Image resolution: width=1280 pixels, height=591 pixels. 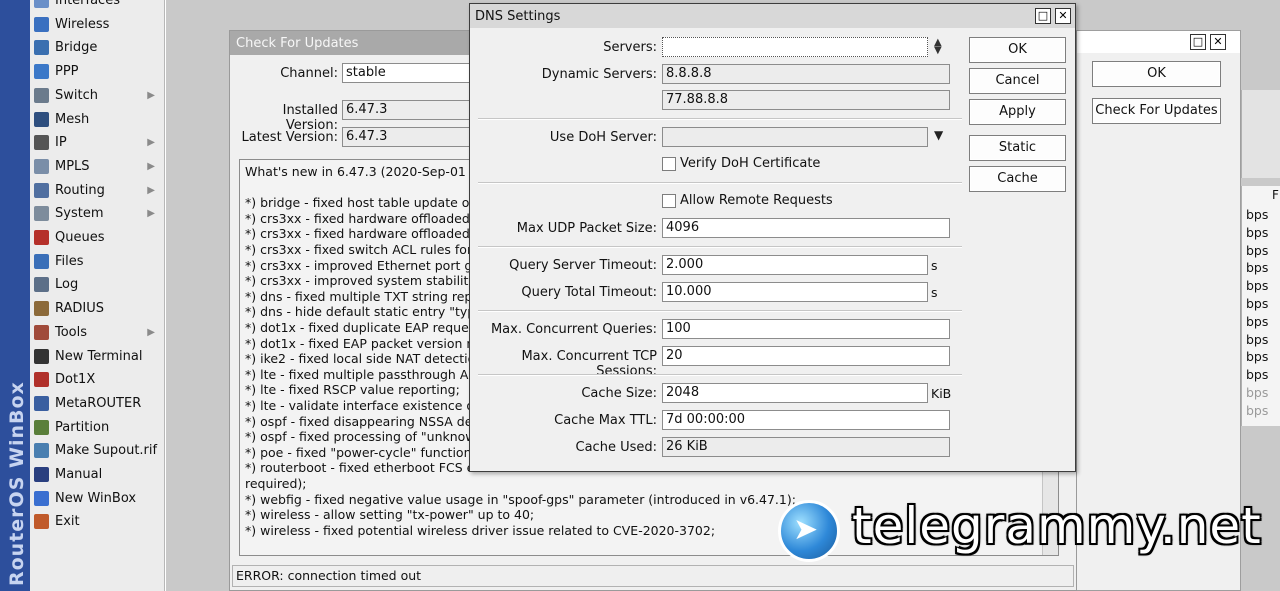 What do you see at coordinates (106, 451) in the screenshot?
I see `sidebar-item-label: Make Supout.rif` at bounding box center [106, 451].